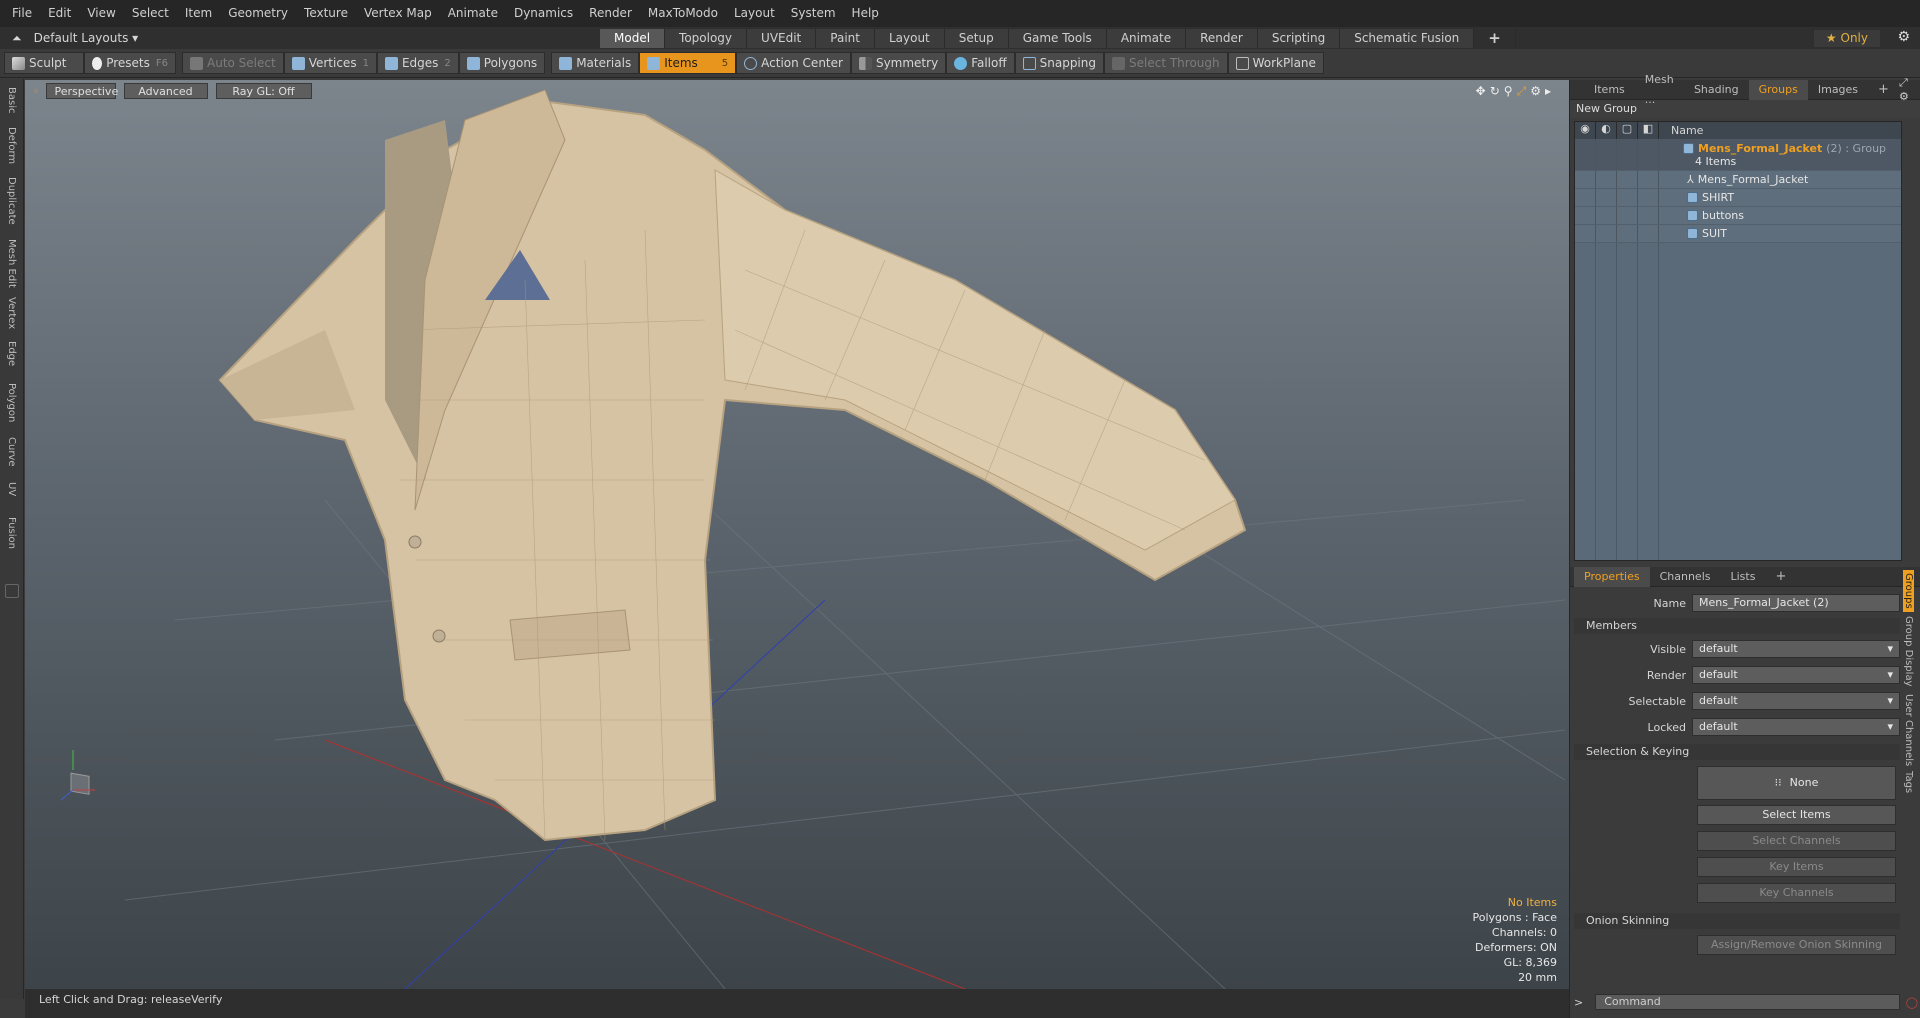  I want to click on falloff-button: Falloff, so click(980, 63).